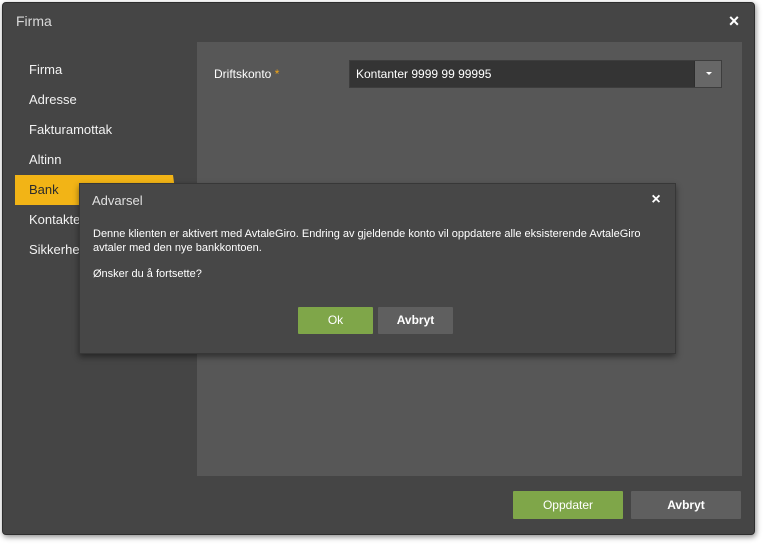 The width and height of the screenshot is (768, 548). I want to click on driftskonto-label: Driftskonto *, so click(246, 74).